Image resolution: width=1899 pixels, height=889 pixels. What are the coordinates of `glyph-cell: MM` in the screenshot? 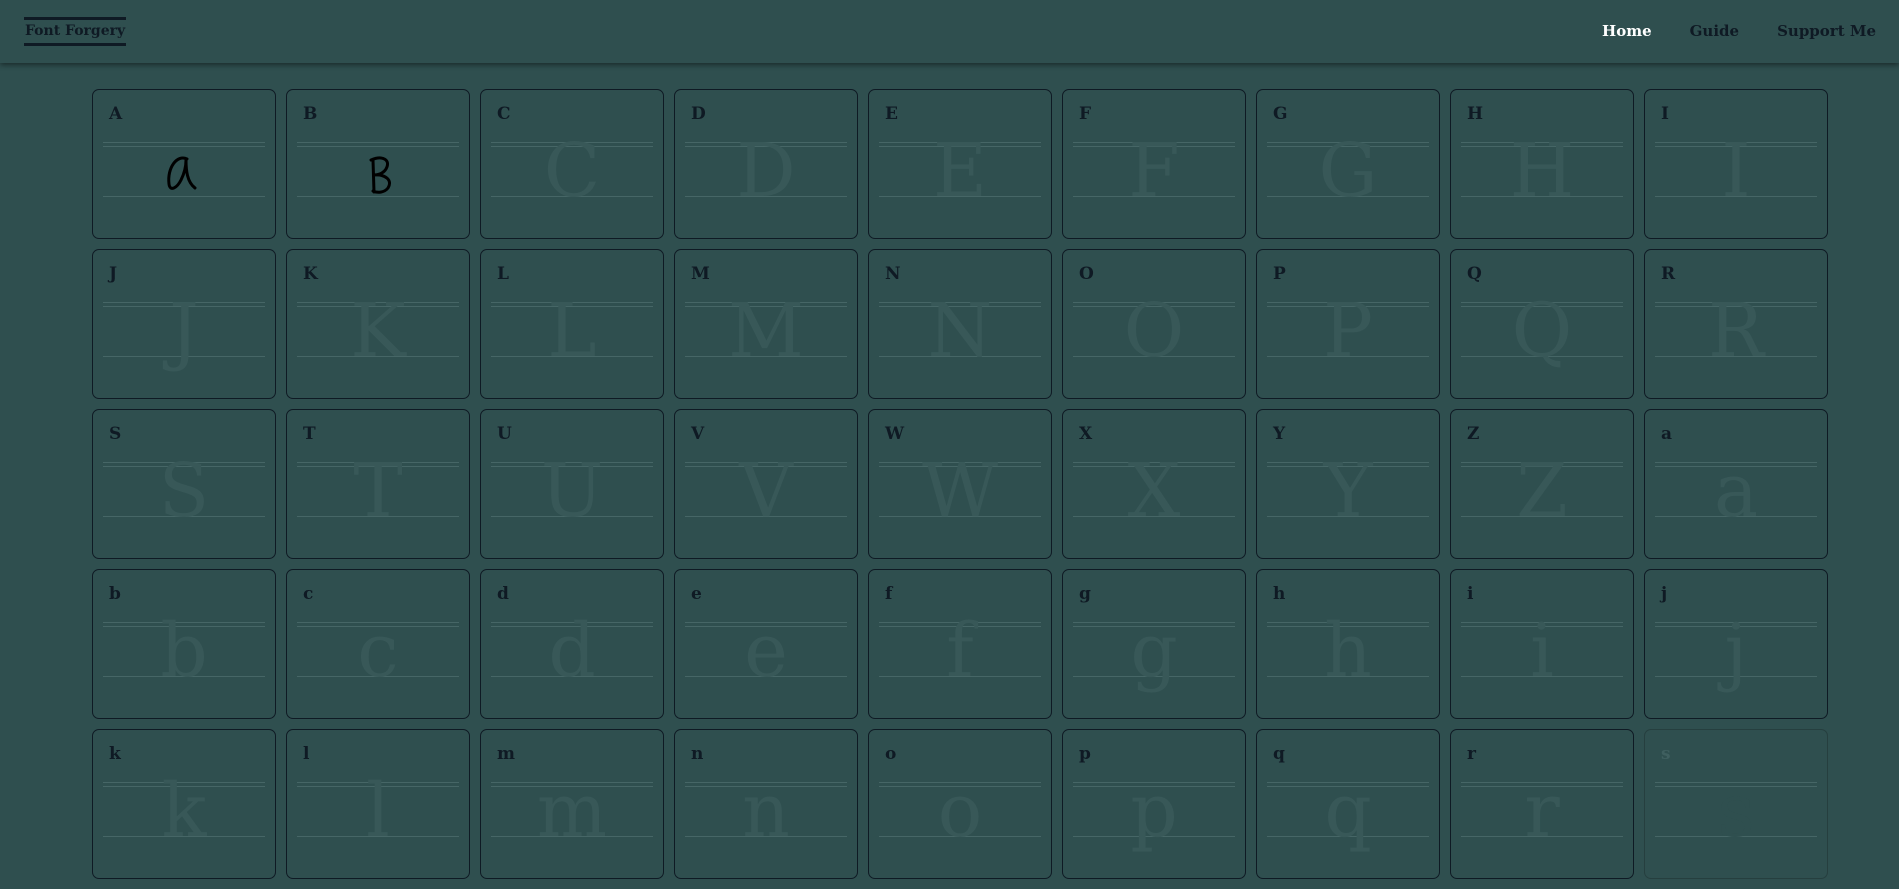 It's located at (766, 324).